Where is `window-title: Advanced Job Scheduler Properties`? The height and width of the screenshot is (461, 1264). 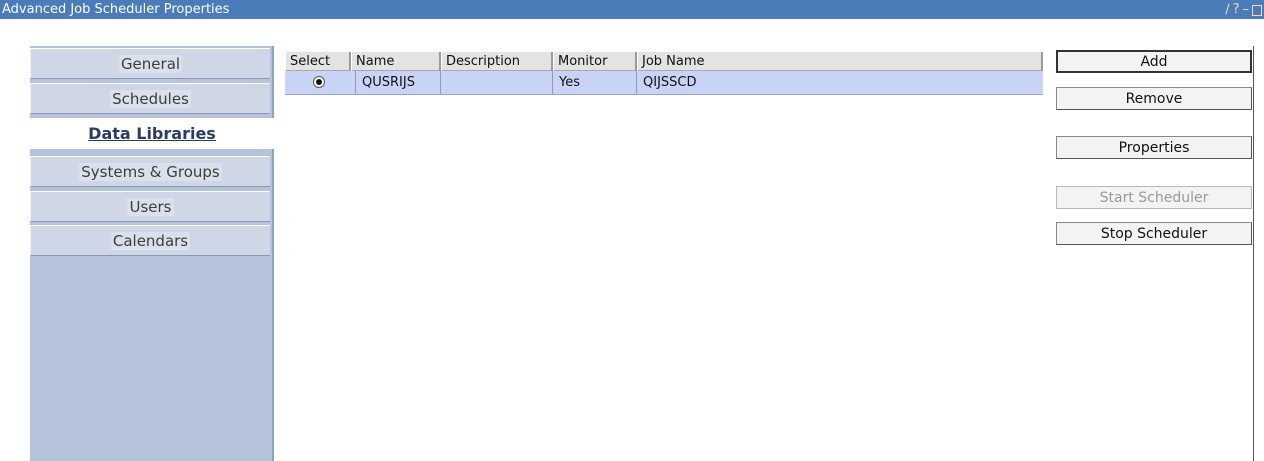
window-title: Advanced Job Scheduler Properties is located at coordinates (116, 9).